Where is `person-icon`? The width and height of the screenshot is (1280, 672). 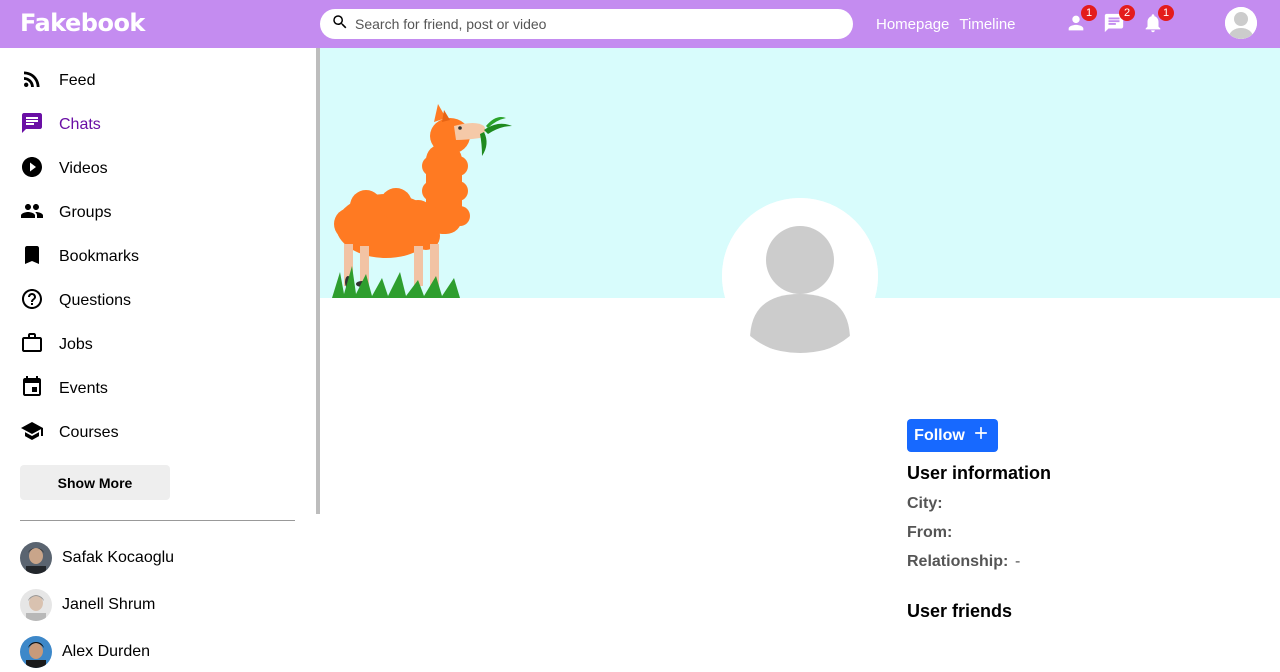
person-icon is located at coordinates (1076, 26).